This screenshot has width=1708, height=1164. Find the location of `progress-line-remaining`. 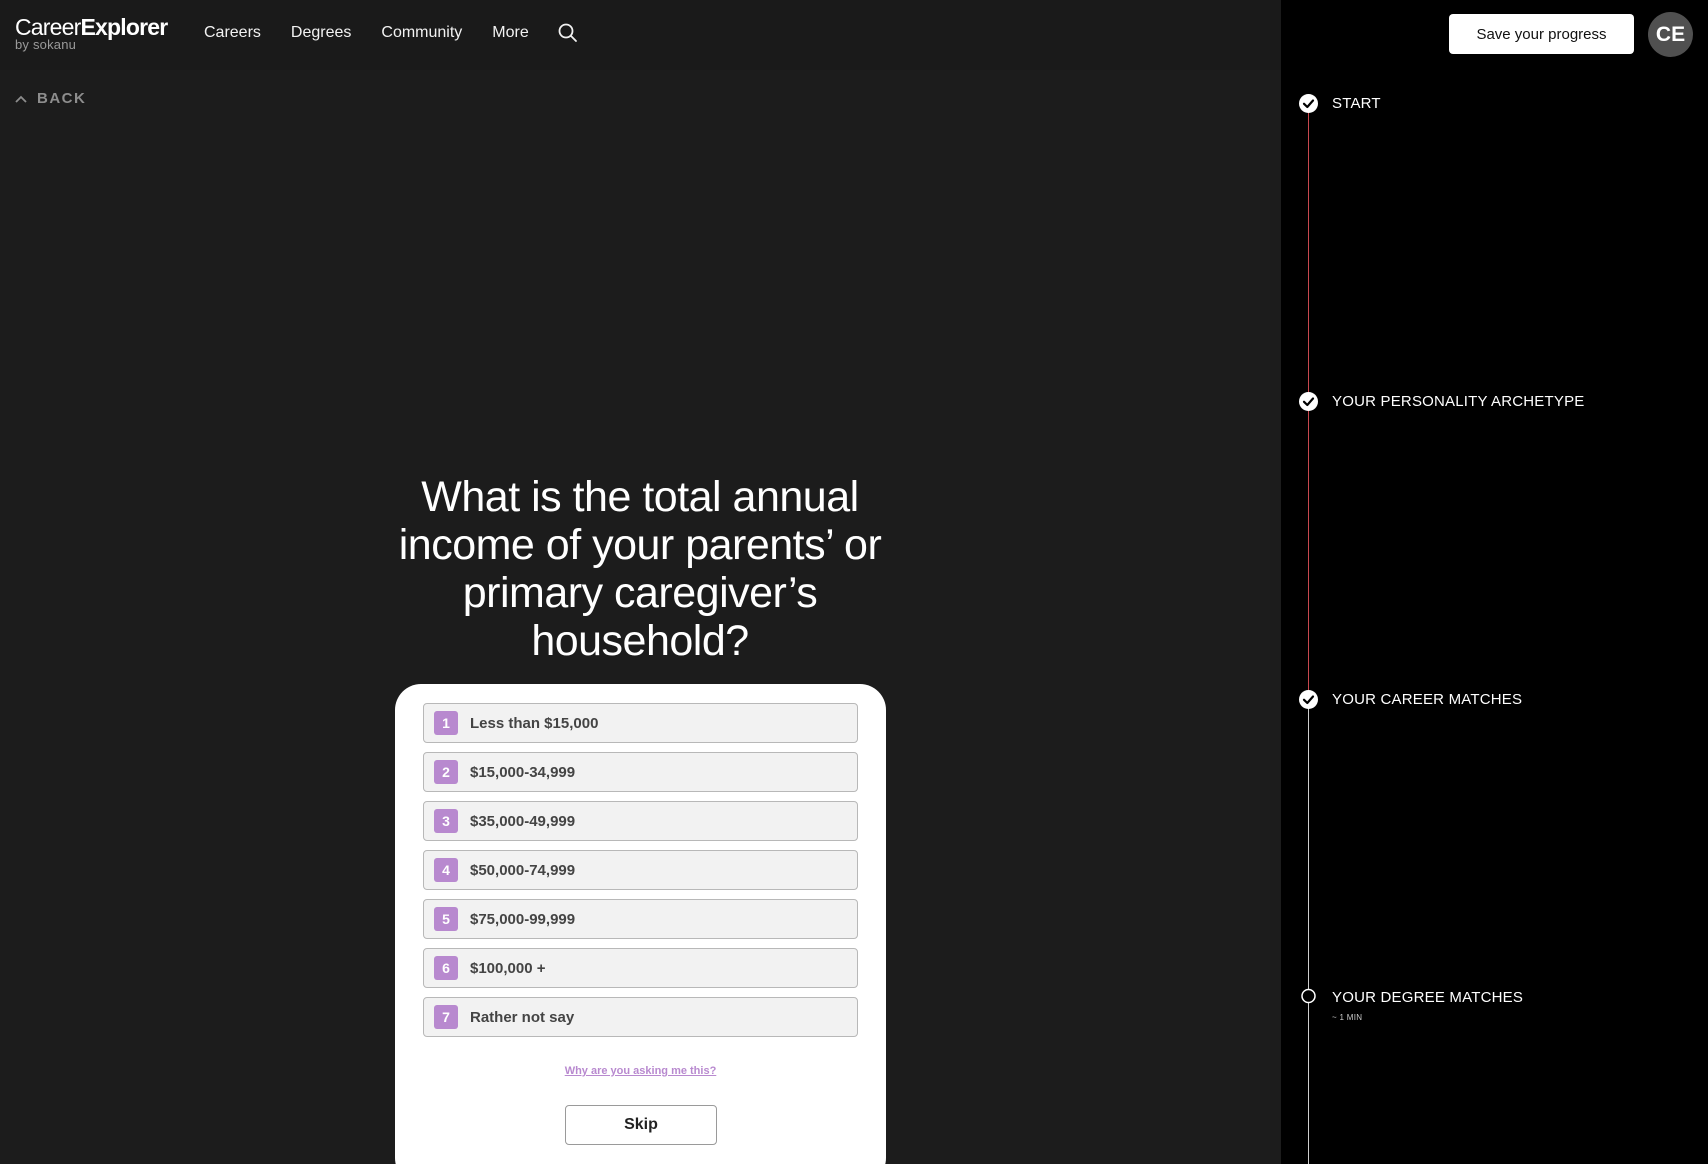

progress-line-remaining is located at coordinates (1308, 933).